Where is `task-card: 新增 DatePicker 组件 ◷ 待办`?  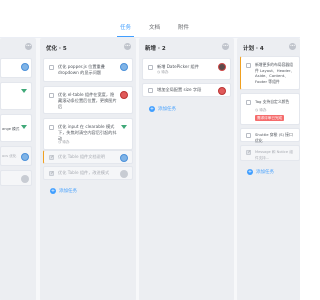 task-card: 新增 DatePicker 组件 ◷ 待办 is located at coordinates (186, 69).